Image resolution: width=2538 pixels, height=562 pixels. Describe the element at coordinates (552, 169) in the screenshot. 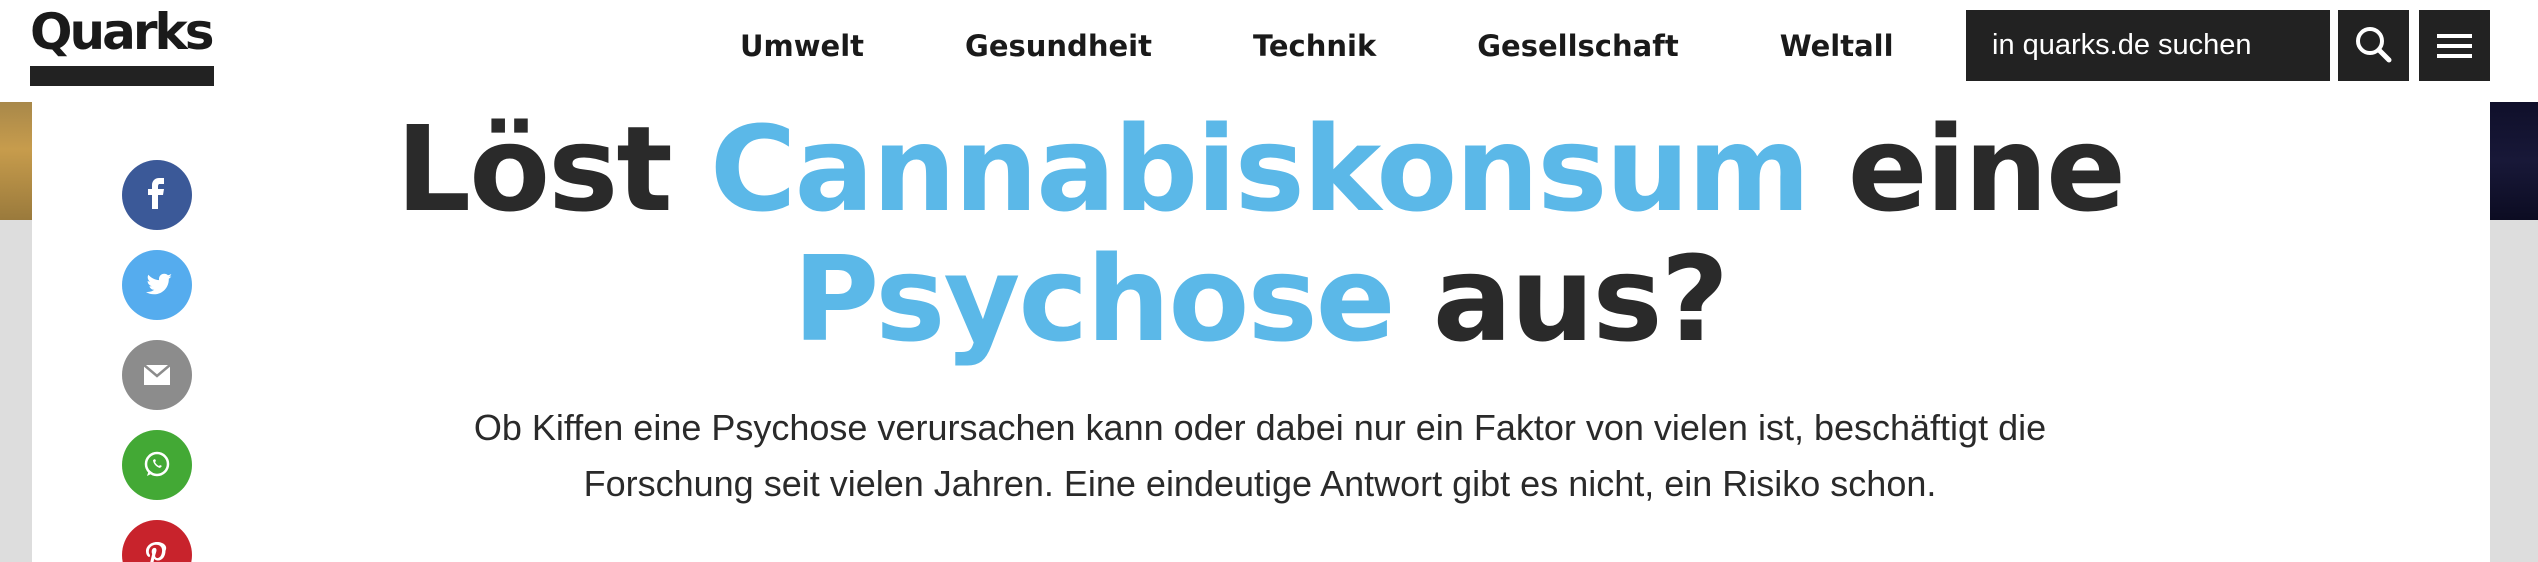

I see `headline-part1: Löst` at that location.